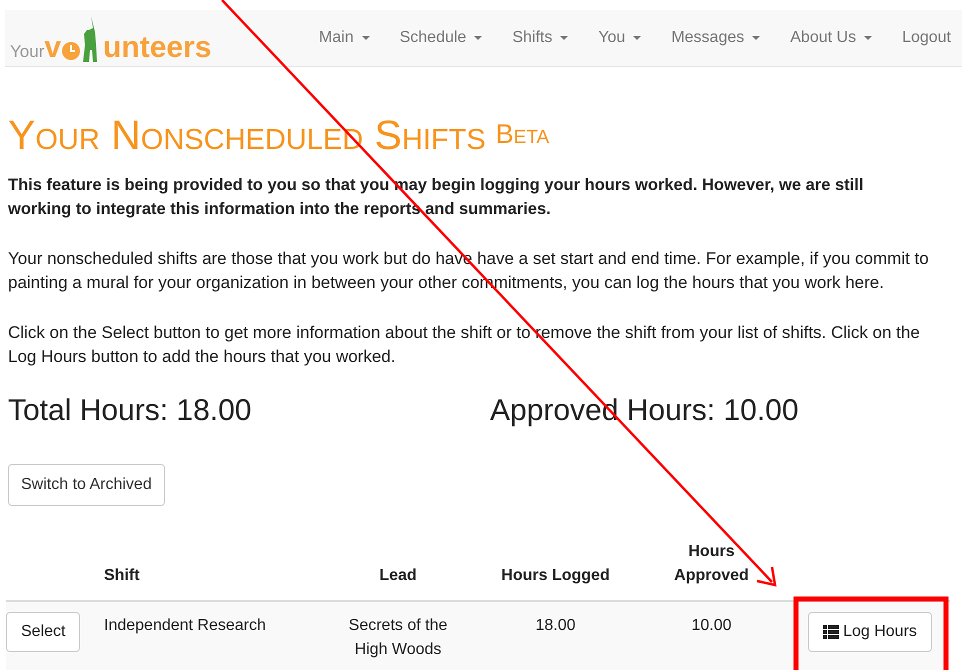 This screenshot has height=670, width=962. What do you see at coordinates (831, 38) in the screenshot?
I see `nav-link: About Us` at bounding box center [831, 38].